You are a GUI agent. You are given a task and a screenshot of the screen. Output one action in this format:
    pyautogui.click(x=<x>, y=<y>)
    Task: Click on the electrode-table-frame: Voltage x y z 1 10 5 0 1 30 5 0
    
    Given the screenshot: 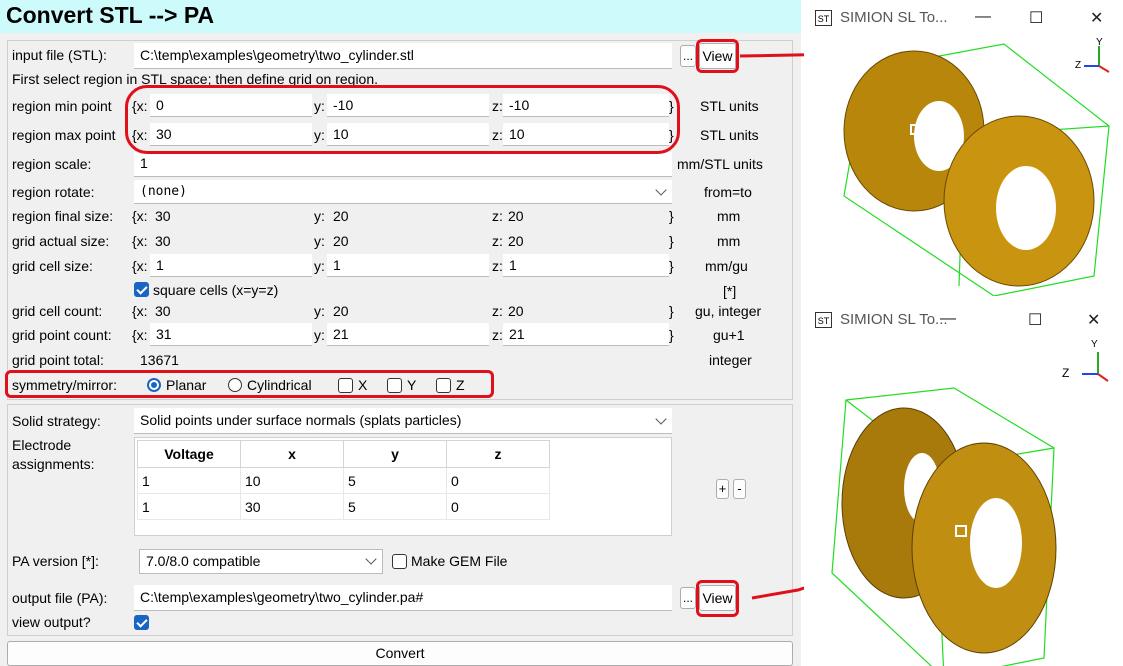 What is the action you would take?
    pyautogui.click(x=403, y=486)
    